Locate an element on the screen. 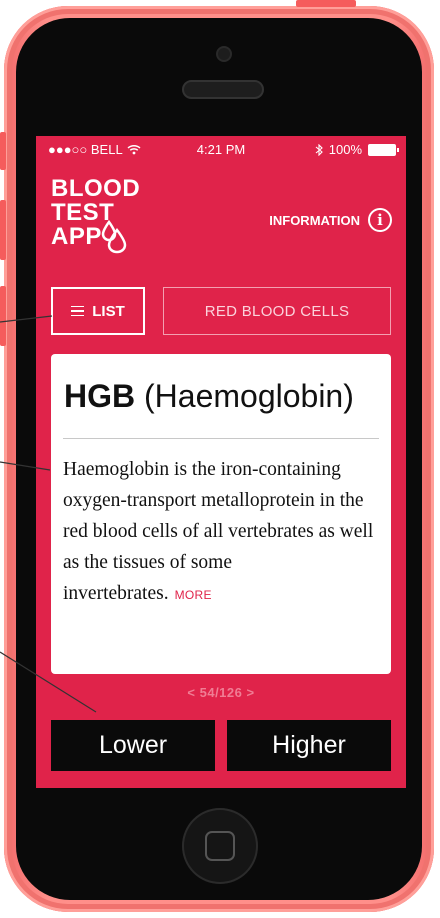 The height and width of the screenshot is (918, 440). callout-line-description is located at coordinates (25, 466).